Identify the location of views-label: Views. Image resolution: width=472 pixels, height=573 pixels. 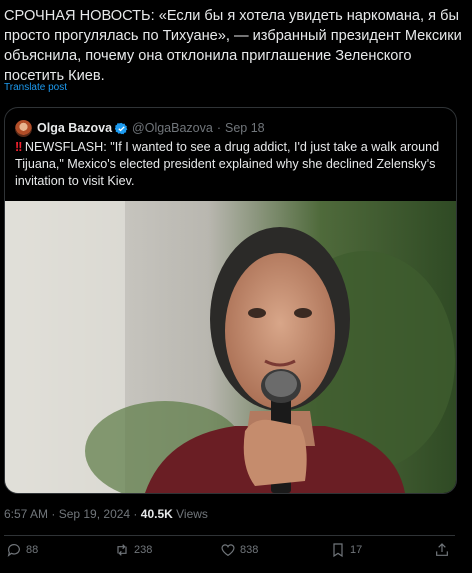
(190, 514).